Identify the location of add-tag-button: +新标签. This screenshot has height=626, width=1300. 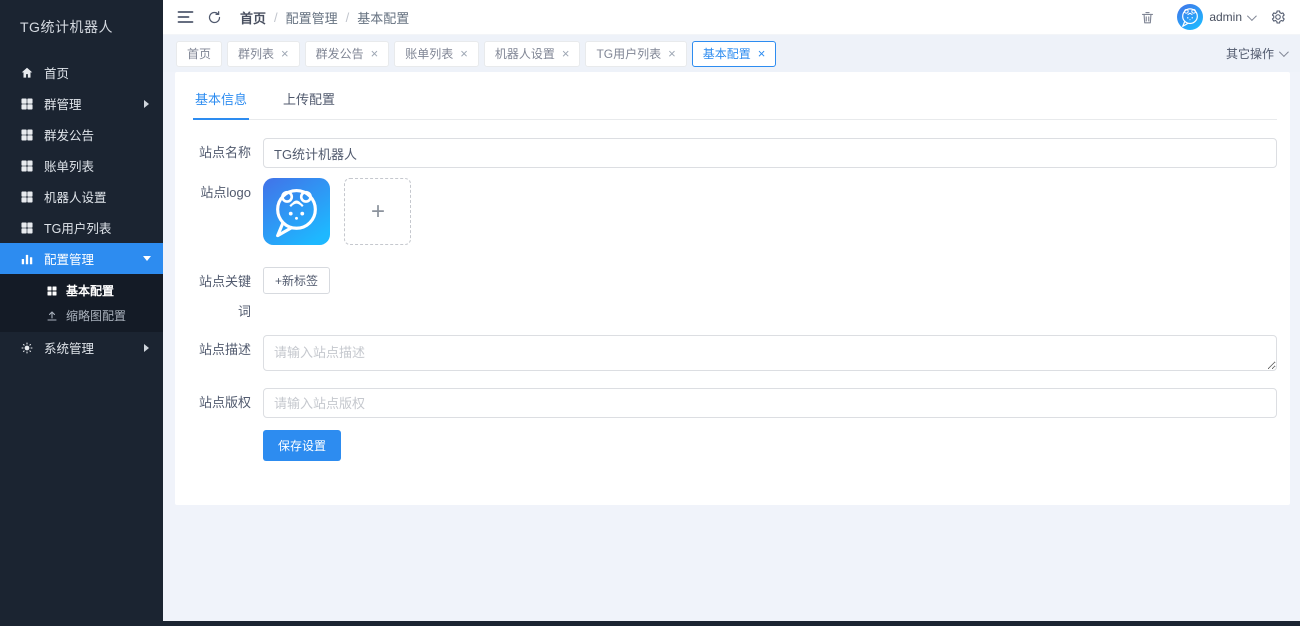
(297, 280).